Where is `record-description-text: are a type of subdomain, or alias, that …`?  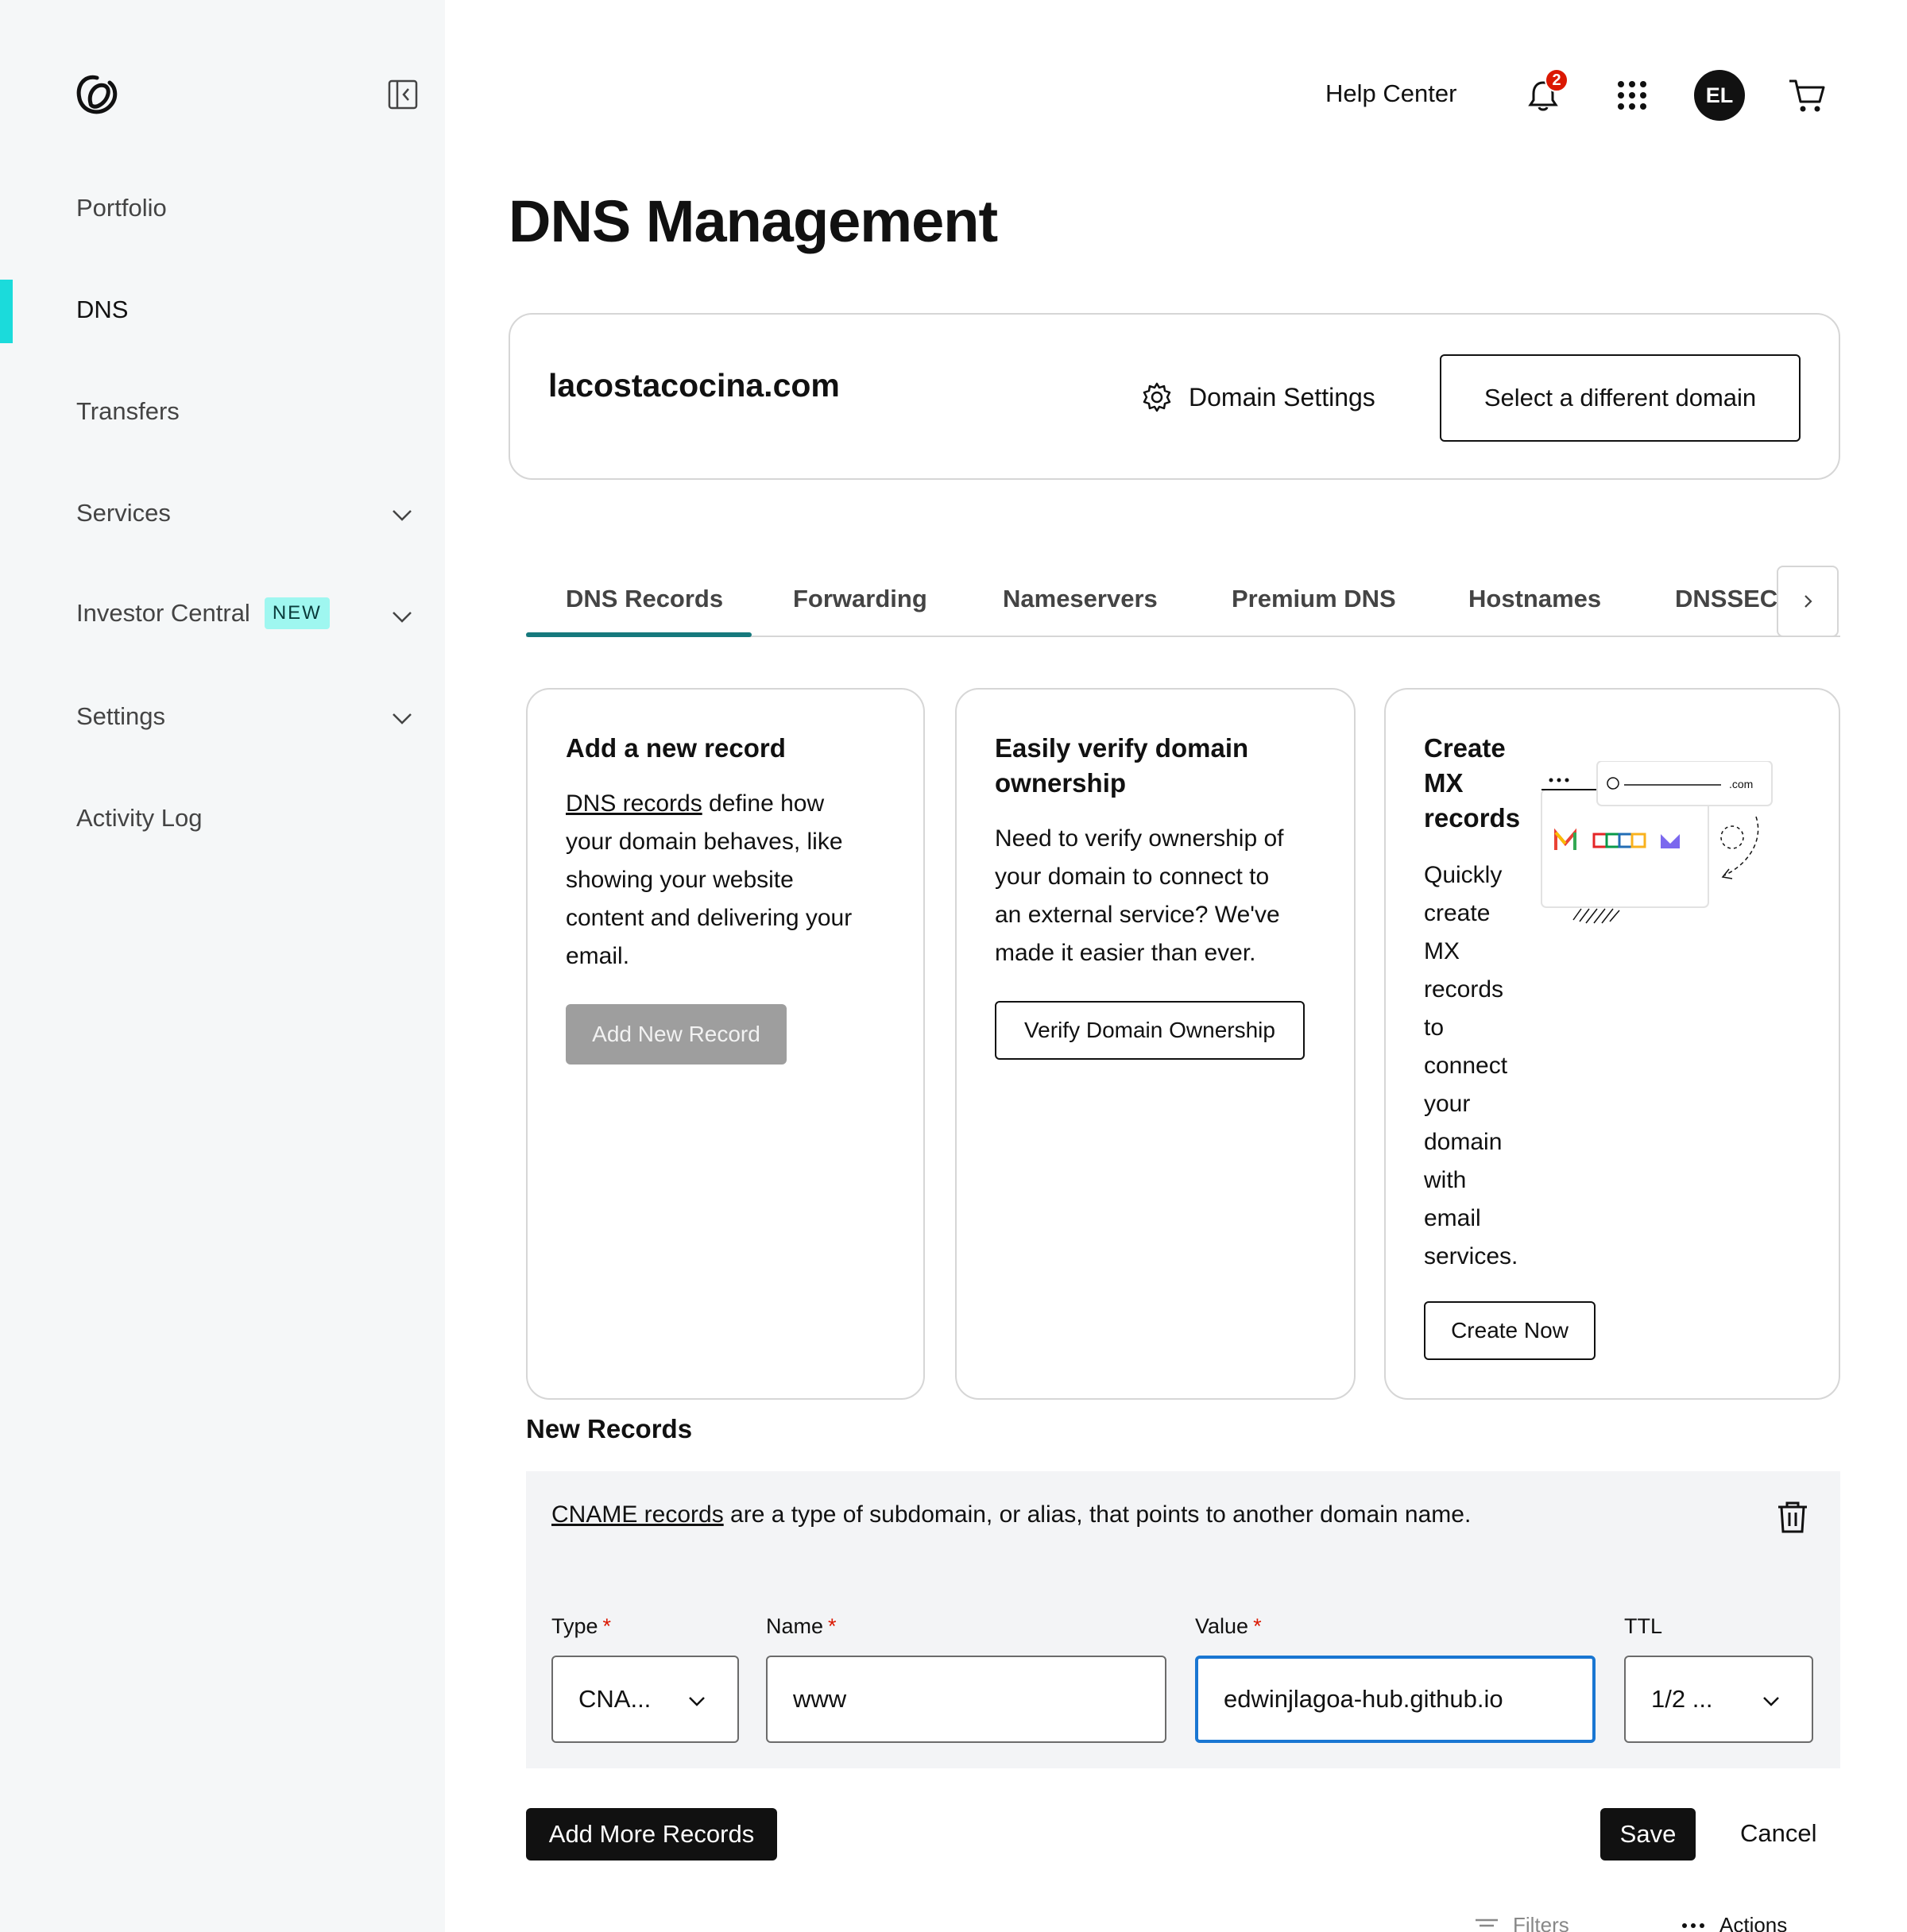
record-description-text: are a type of subdomain, or alias, that … is located at coordinates (1097, 1515).